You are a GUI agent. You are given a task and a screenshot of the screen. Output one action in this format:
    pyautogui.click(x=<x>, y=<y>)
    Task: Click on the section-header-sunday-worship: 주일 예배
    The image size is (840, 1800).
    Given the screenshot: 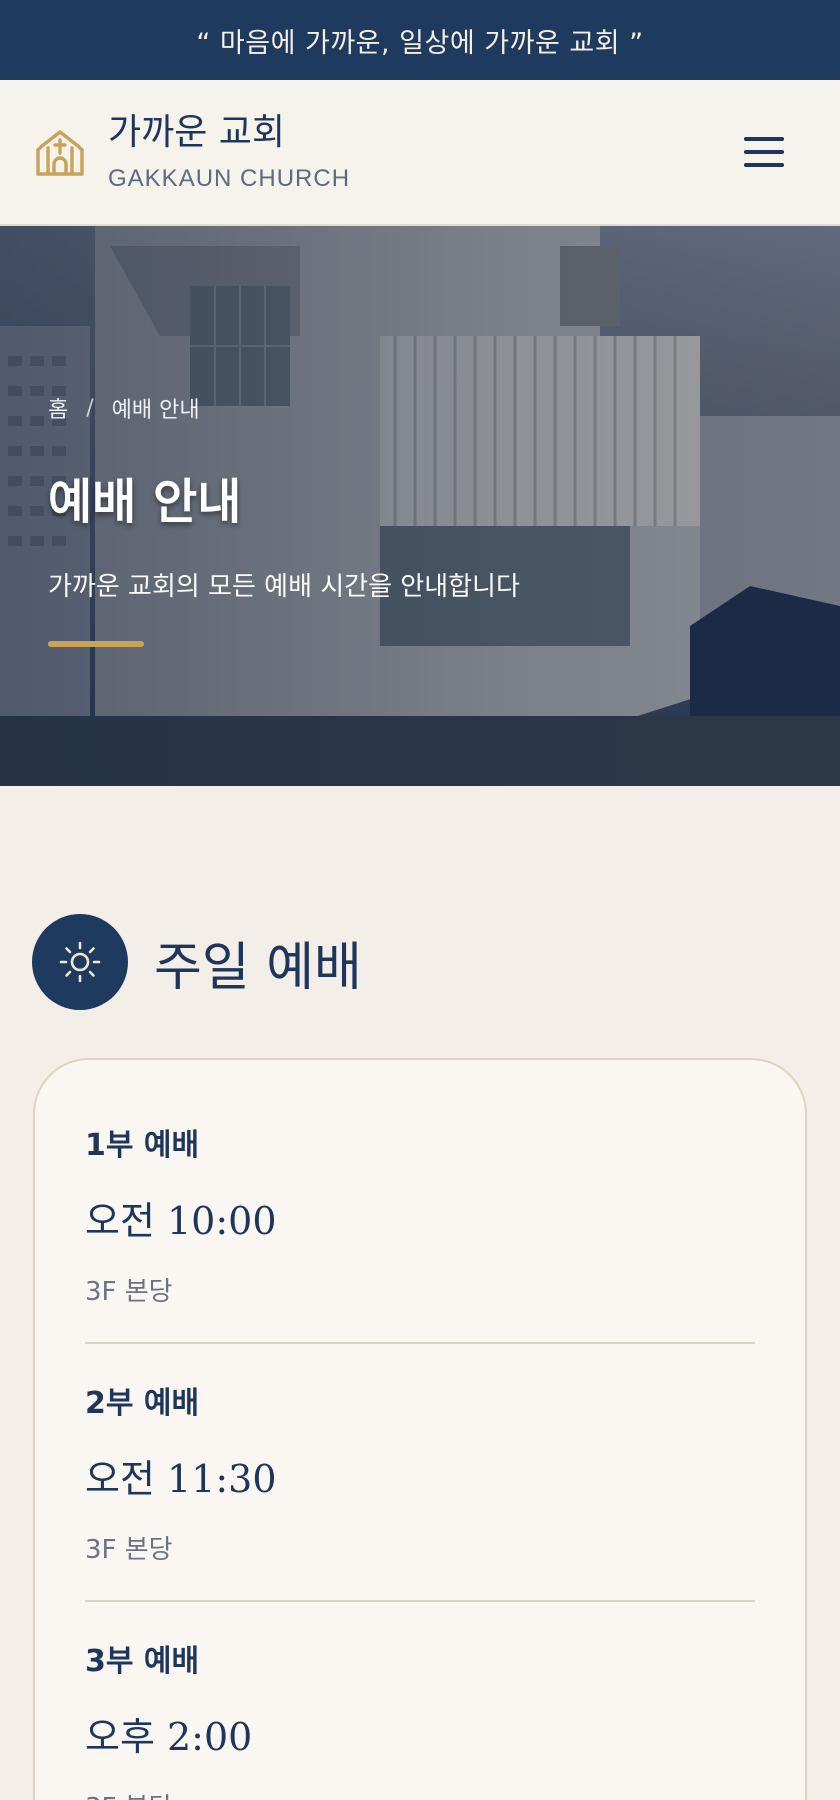 What is the action you would take?
    pyautogui.click(x=197, y=962)
    